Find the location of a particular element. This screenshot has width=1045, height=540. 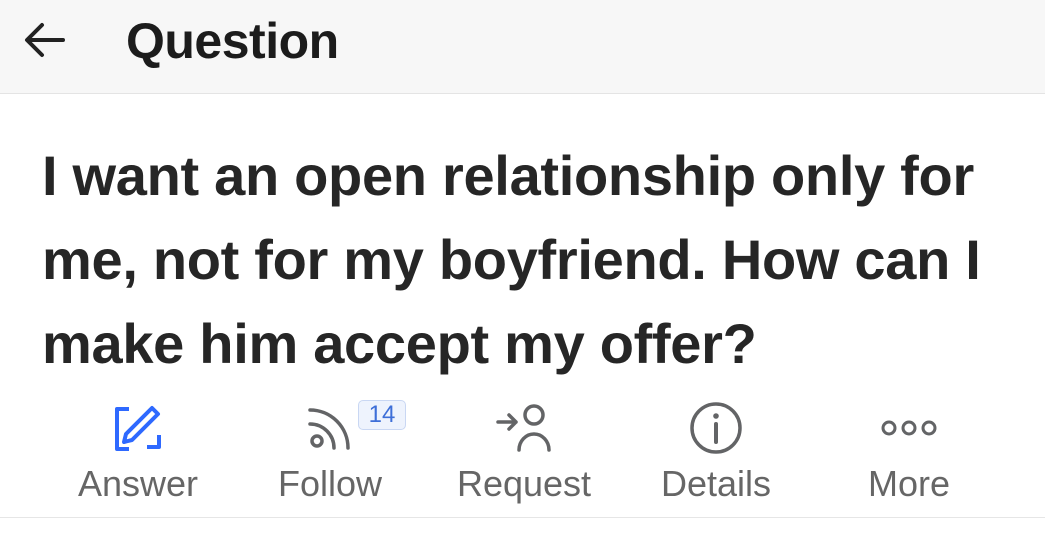

divider is located at coordinates (522, 517).